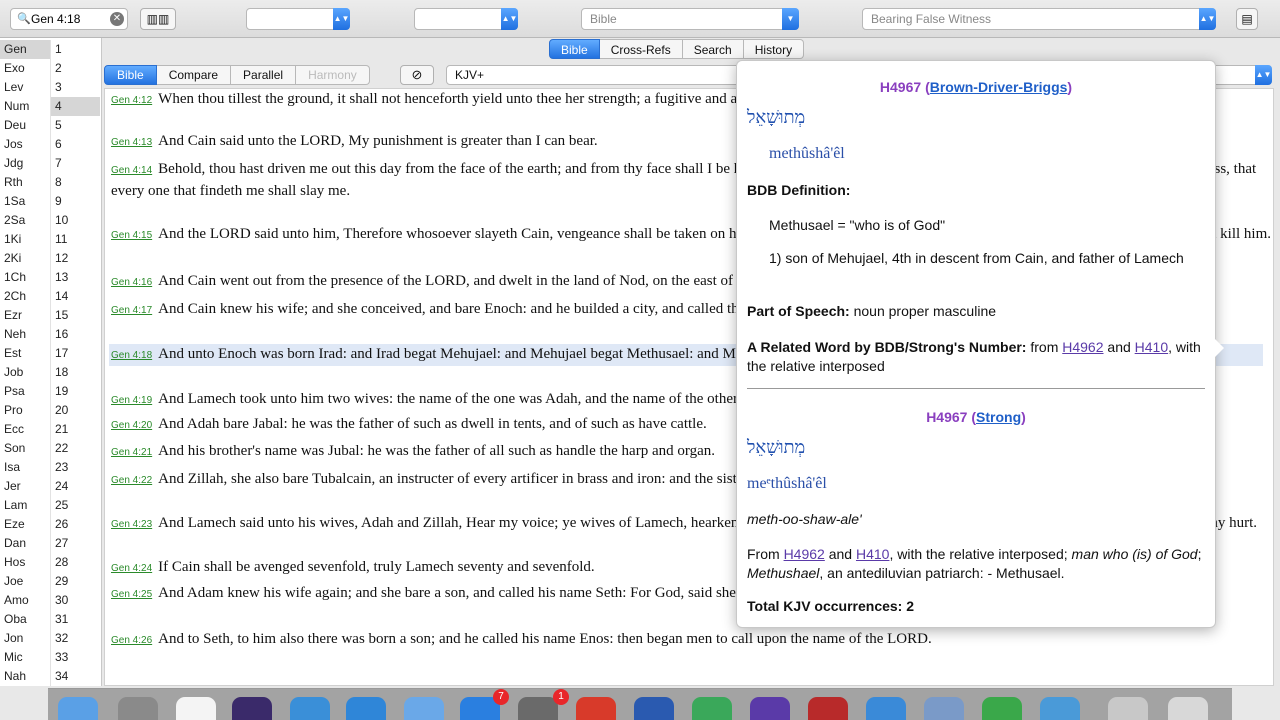 The height and width of the screenshot is (720, 1280). I want to click on imovie-icon, so click(770, 708).